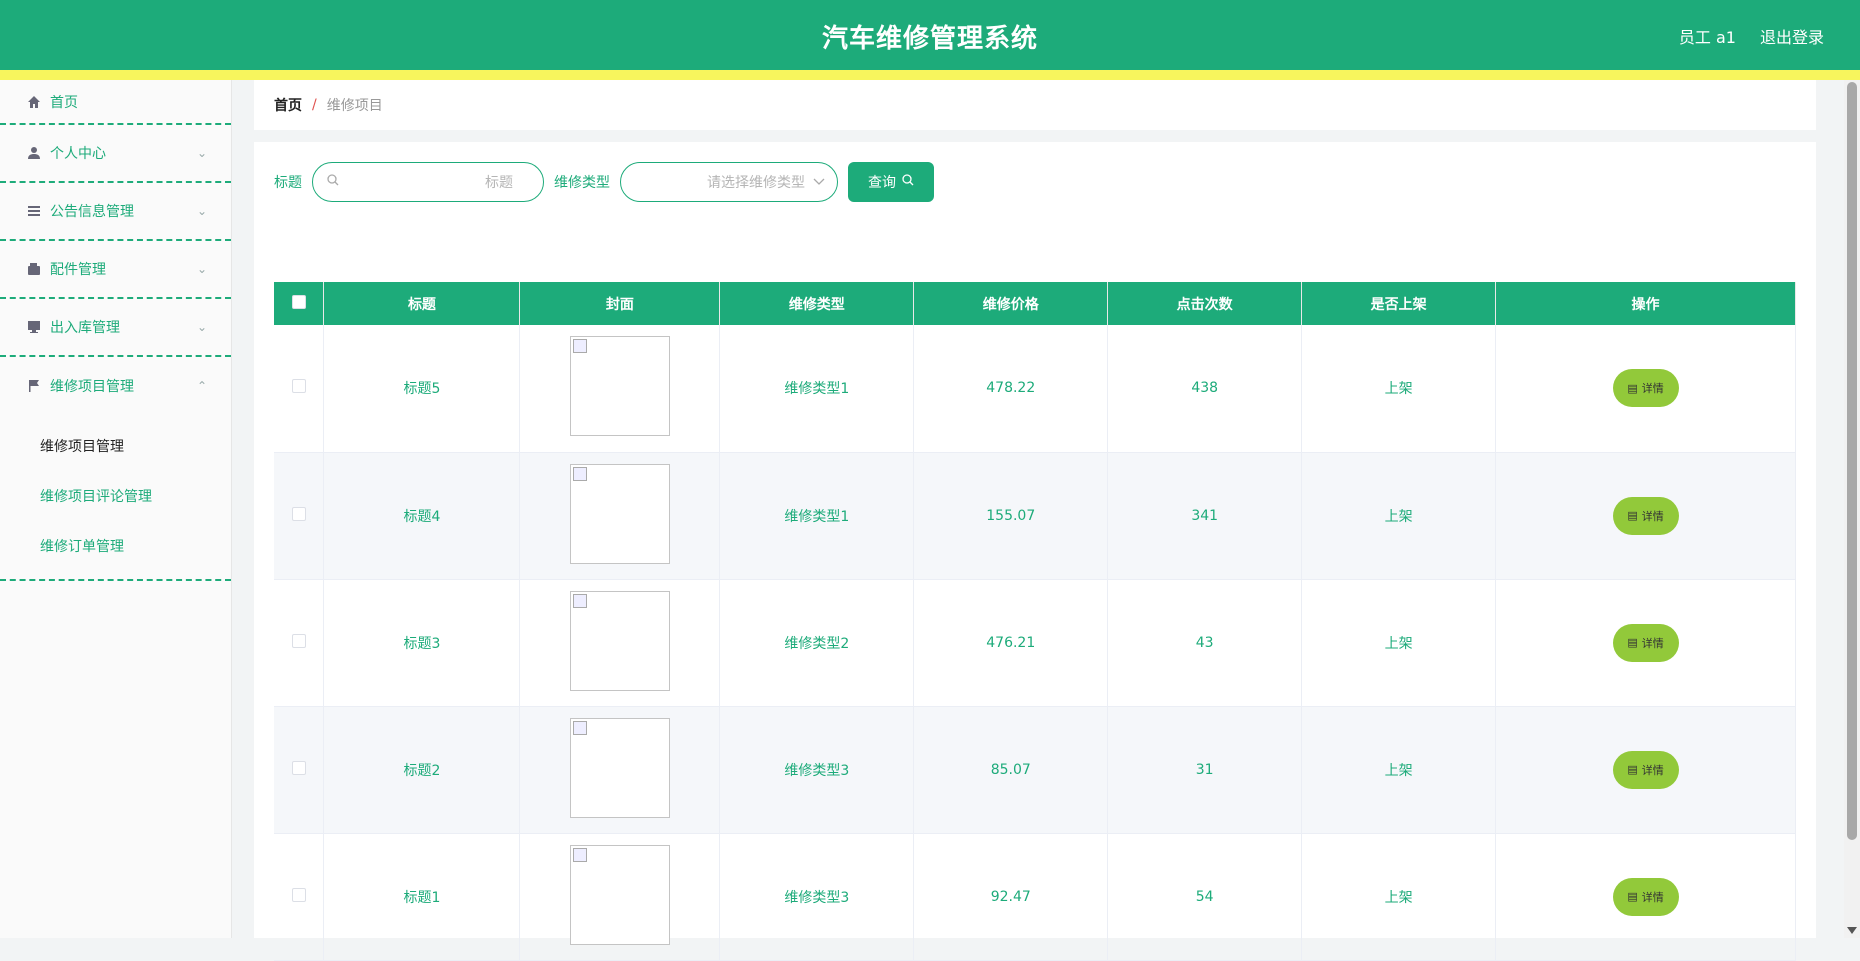  I want to click on title-cell: 标题3, so click(422, 643).